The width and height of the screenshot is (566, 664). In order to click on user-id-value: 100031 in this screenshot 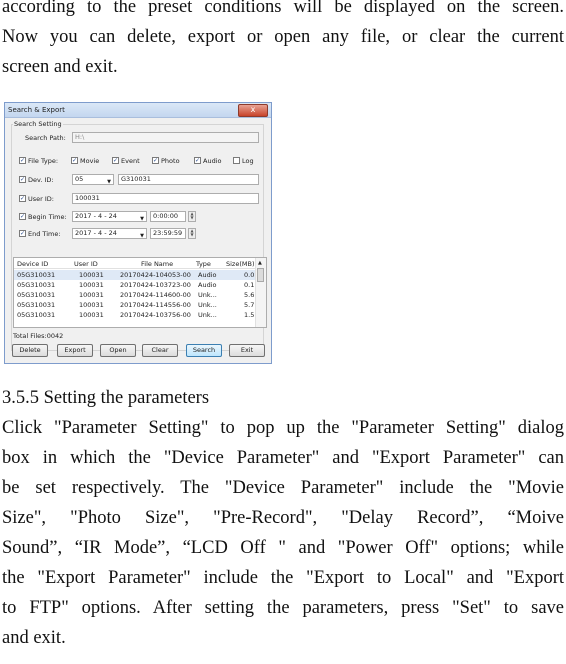, I will do `click(87, 198)`.